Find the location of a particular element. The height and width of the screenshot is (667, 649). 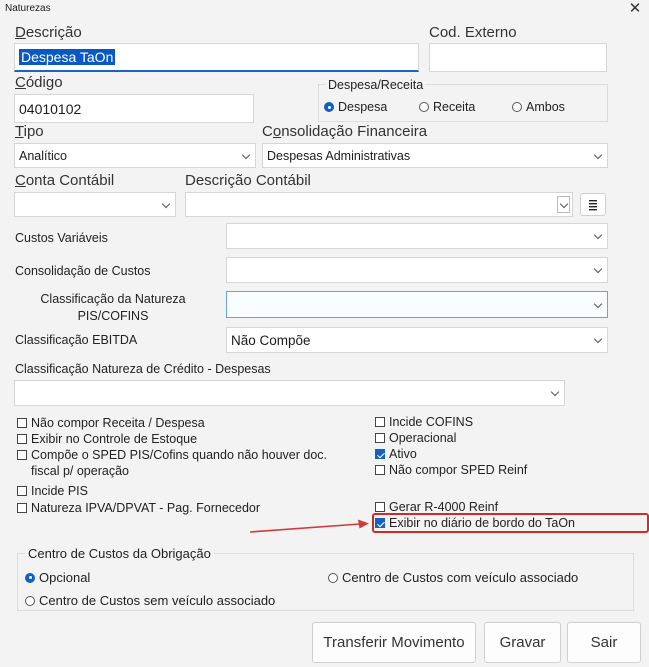

radio-opcional: Opcional is located at coordinates (57, 577).